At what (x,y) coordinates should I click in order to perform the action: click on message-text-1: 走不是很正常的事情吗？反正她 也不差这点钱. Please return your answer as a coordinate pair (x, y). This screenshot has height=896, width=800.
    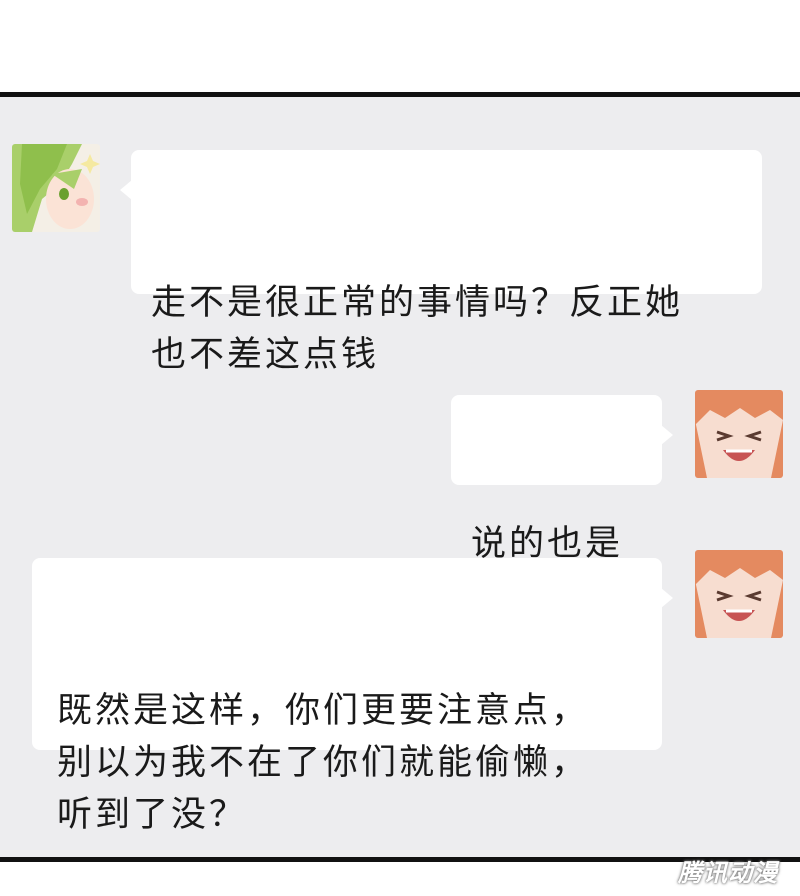
    Looking at the image, I should click on (417, 329).